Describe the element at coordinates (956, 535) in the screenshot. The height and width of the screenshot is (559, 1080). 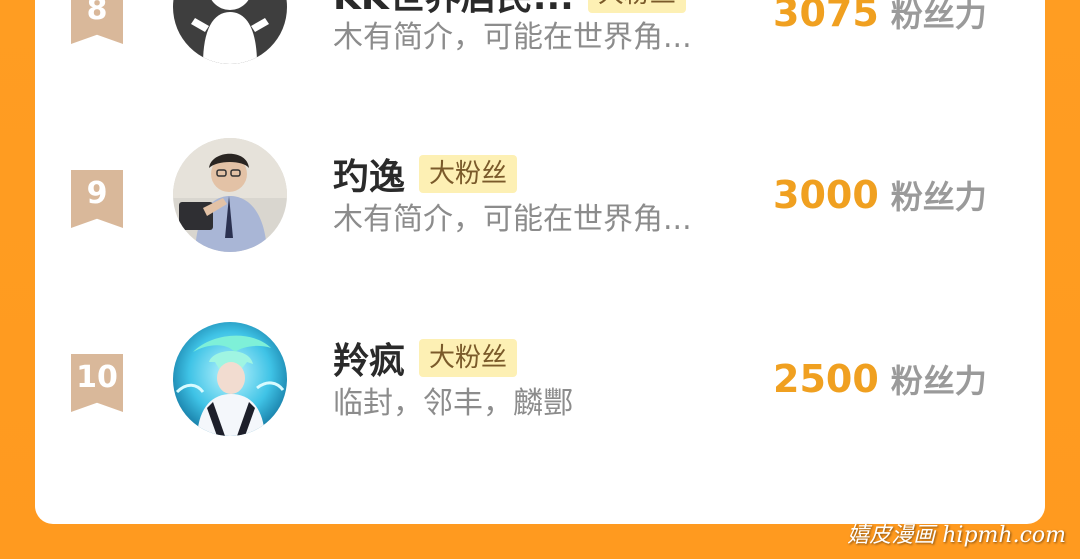
I see `watermark: 嬉皮漫画 hipmh.com` at that location.